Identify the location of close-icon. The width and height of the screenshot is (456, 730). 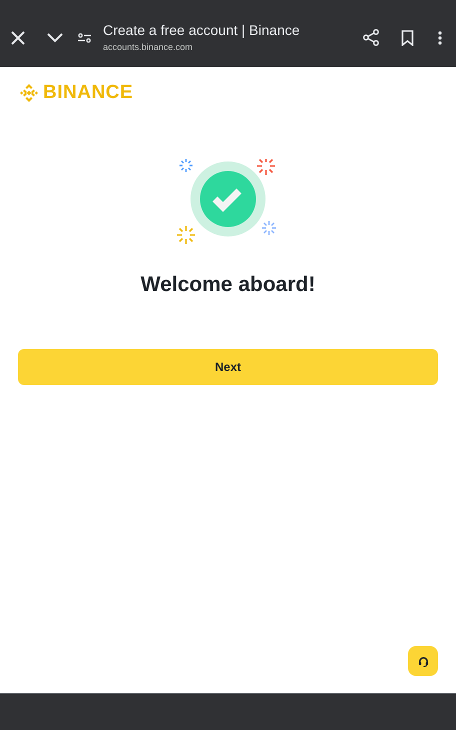
(18, 37).